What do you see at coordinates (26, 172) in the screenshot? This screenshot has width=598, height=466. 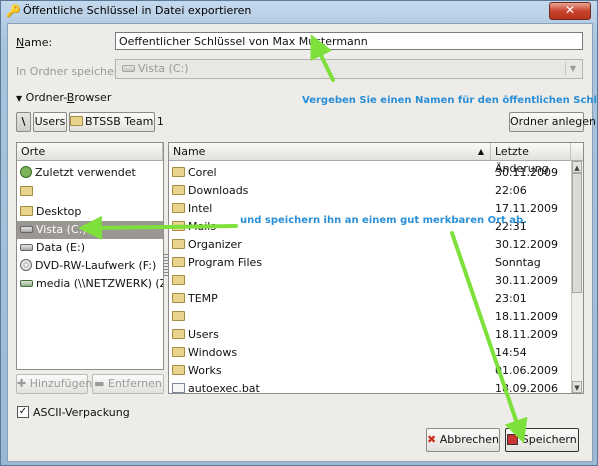 I see `recent-icon` at bounding box center [26, 172].